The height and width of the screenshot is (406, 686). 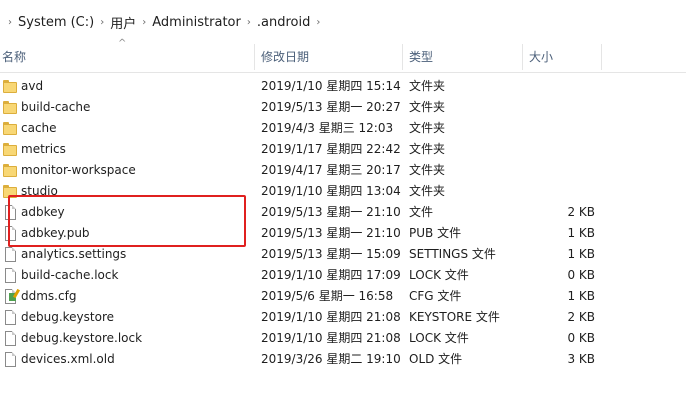 What do you see at coordinates (436, 359) in the screenshot?
I see `file-type: OLD 文件` at bounding box center [436, 359].